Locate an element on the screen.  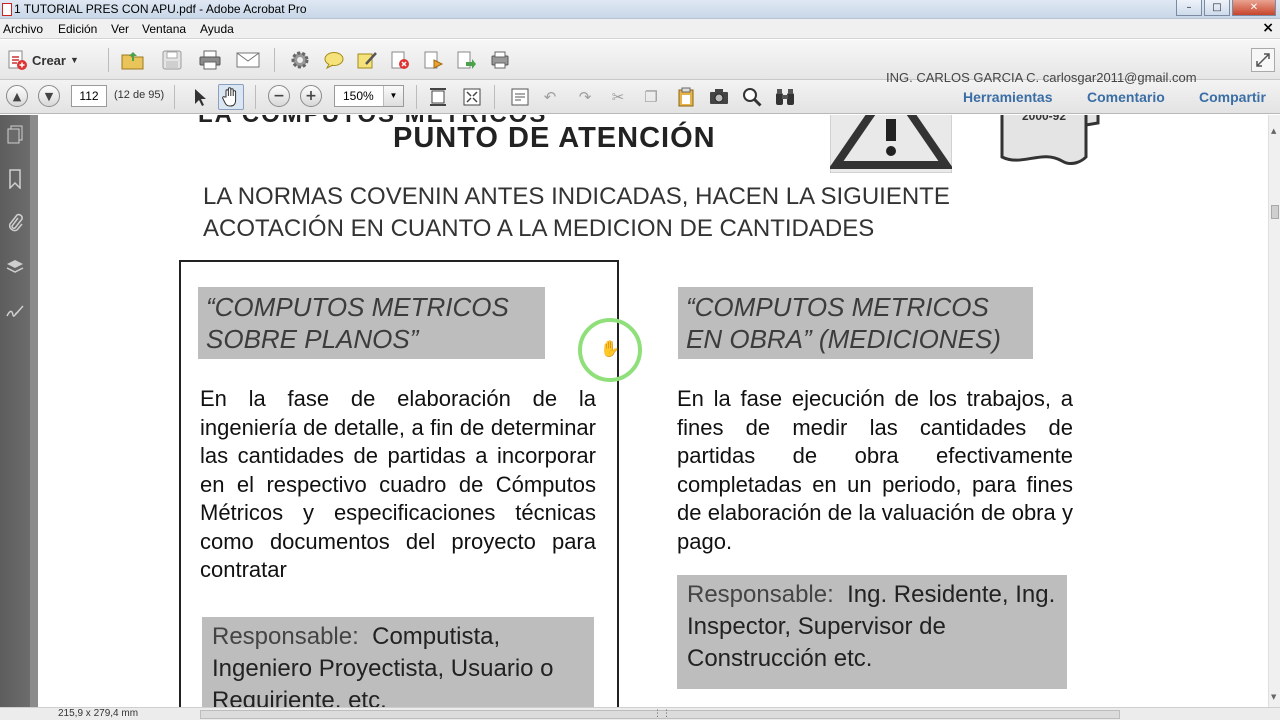
next-page-button: ▼ is located at coordinates (49, 96).